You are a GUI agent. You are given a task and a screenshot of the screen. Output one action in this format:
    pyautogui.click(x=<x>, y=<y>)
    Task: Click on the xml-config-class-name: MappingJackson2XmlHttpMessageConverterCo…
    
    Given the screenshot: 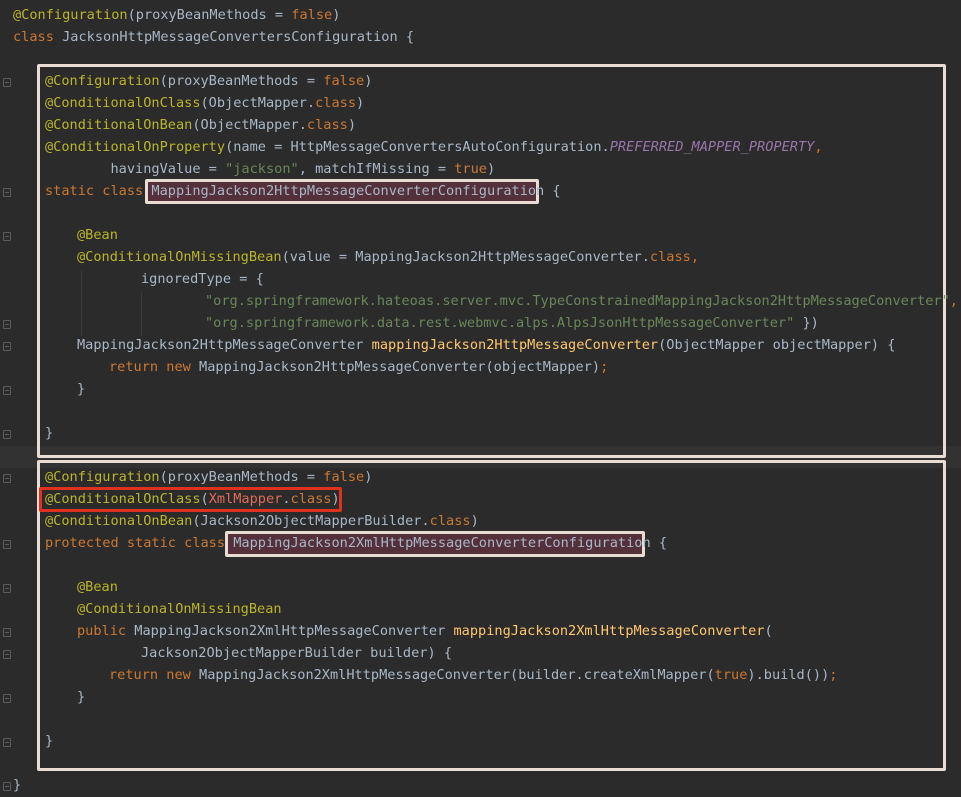 What is the action you would take?
    pyautogui.click(x=442, y=543)
    